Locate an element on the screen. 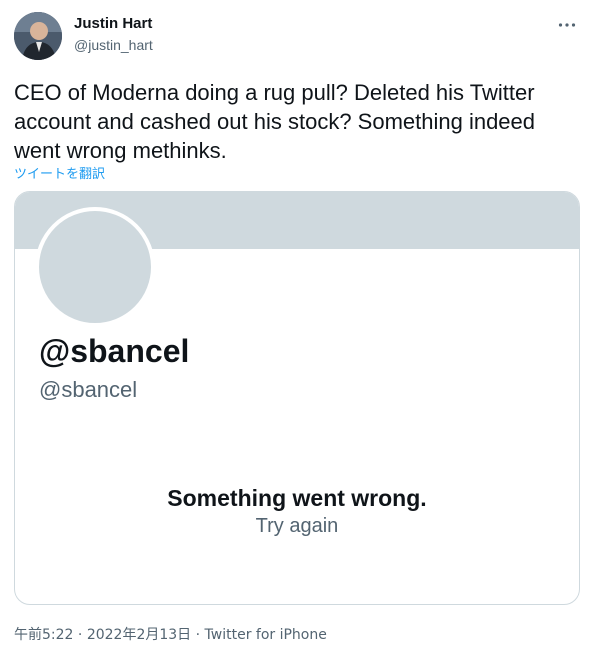 Image resolution: width=592 pixels, height=656 pixels. translate-tweet-link: ツイートを翻訳 is located at coordinates (59, 172).